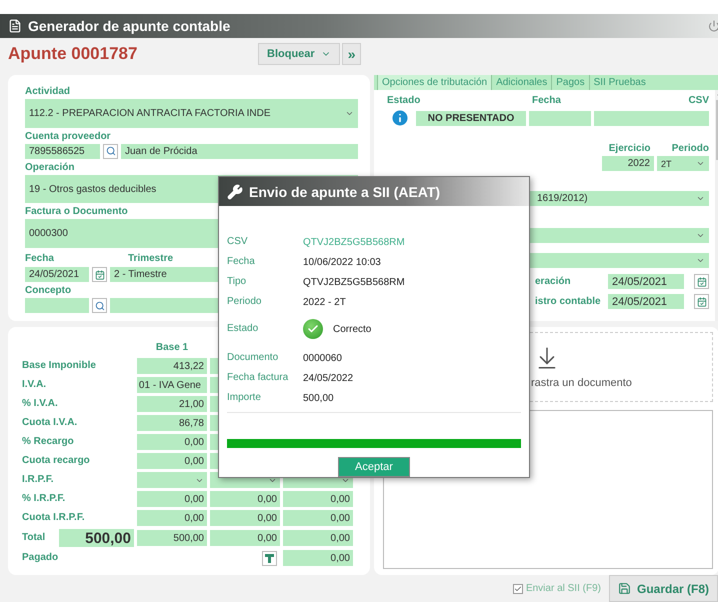  I want to click on row-label: Cuota recargo, so click(56, 461).